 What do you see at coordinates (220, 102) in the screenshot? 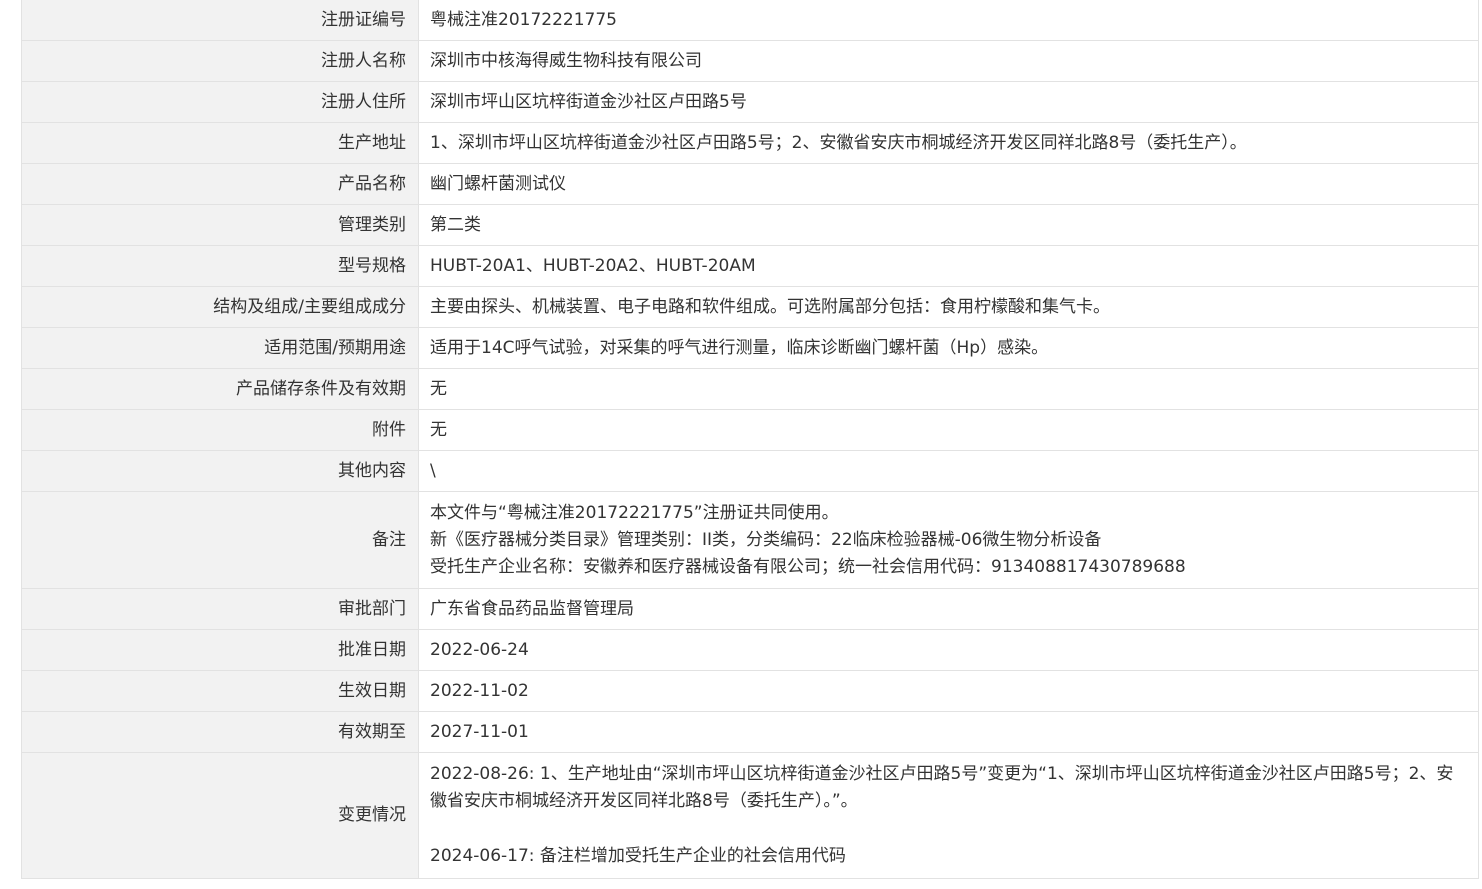
I see `field-label-registrant-address: 注册人住所` at bounding box center [220, 102].